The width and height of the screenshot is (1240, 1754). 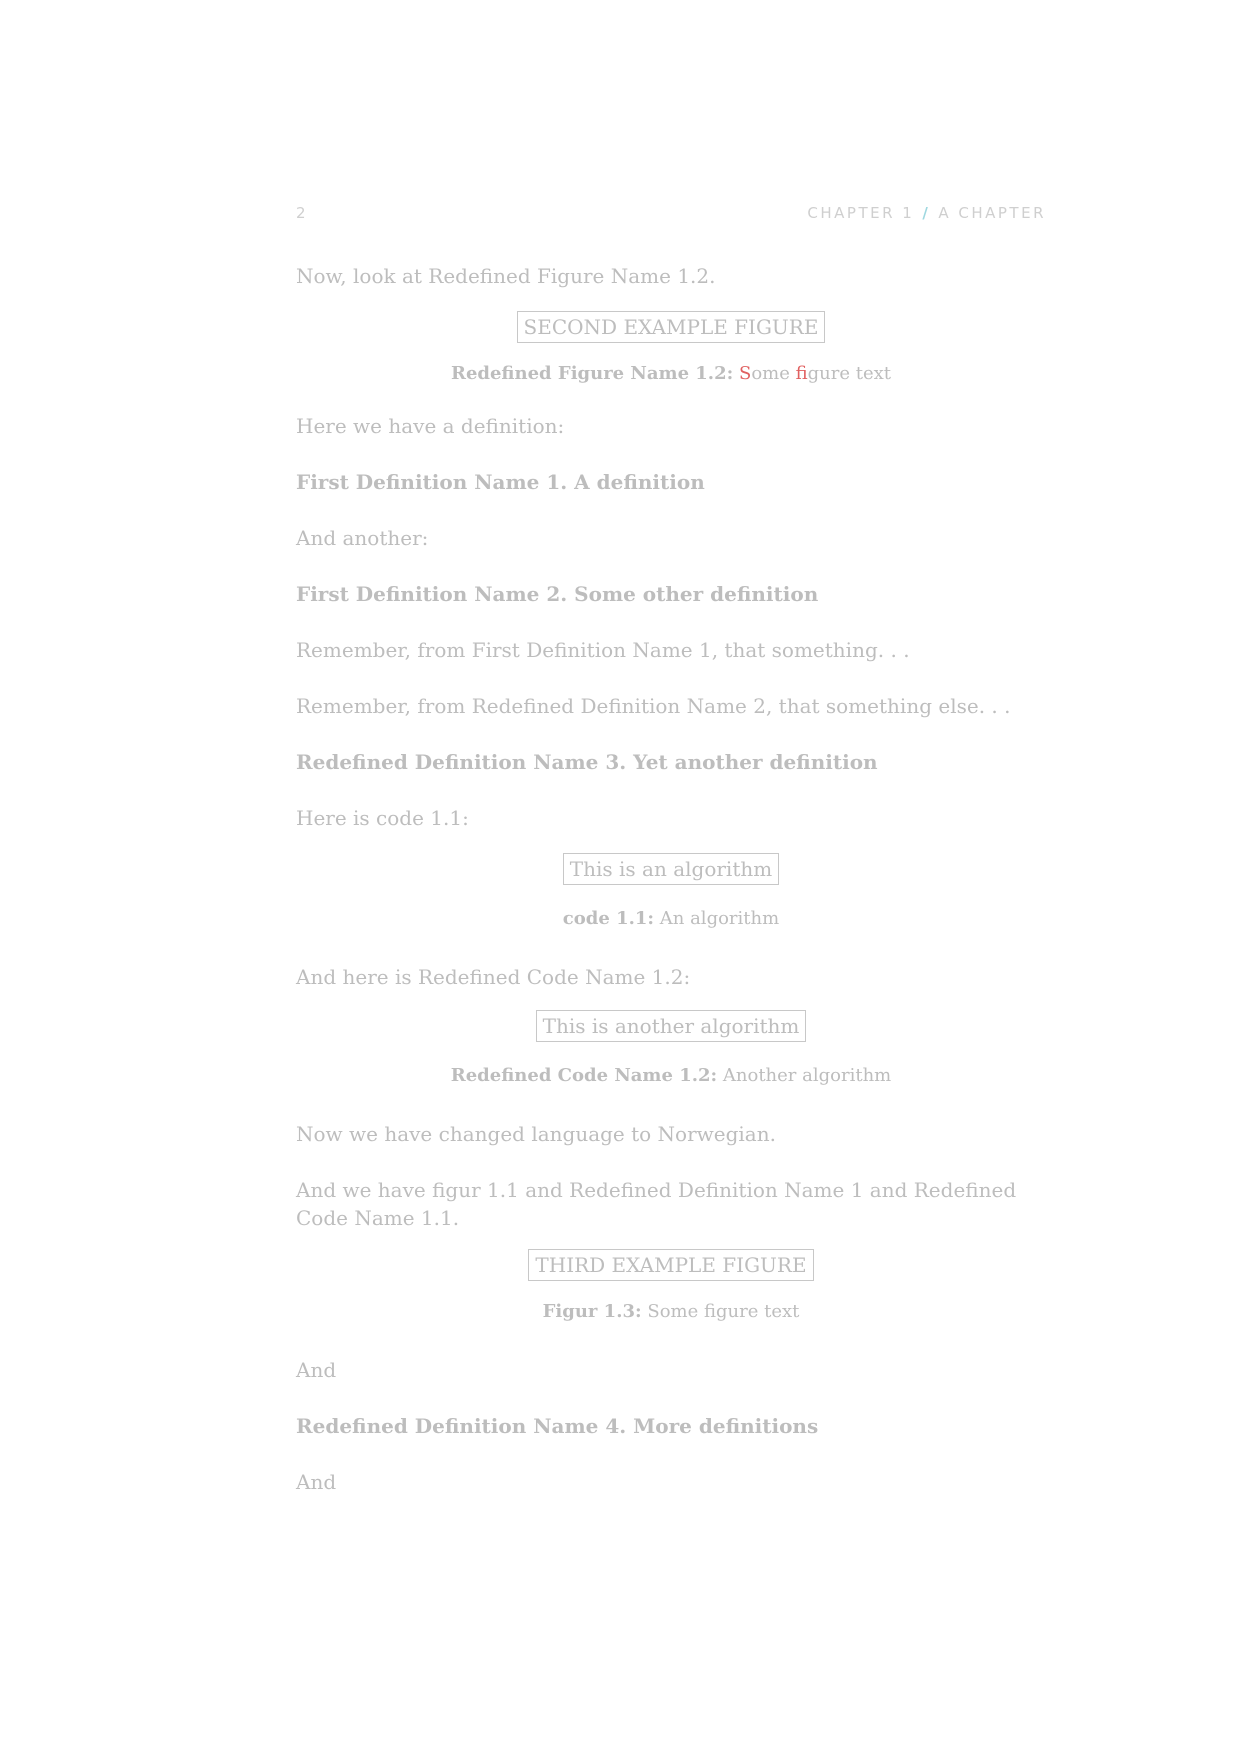 I want to click on code-box: This is another algorithm, so click(x=671, y=1026).